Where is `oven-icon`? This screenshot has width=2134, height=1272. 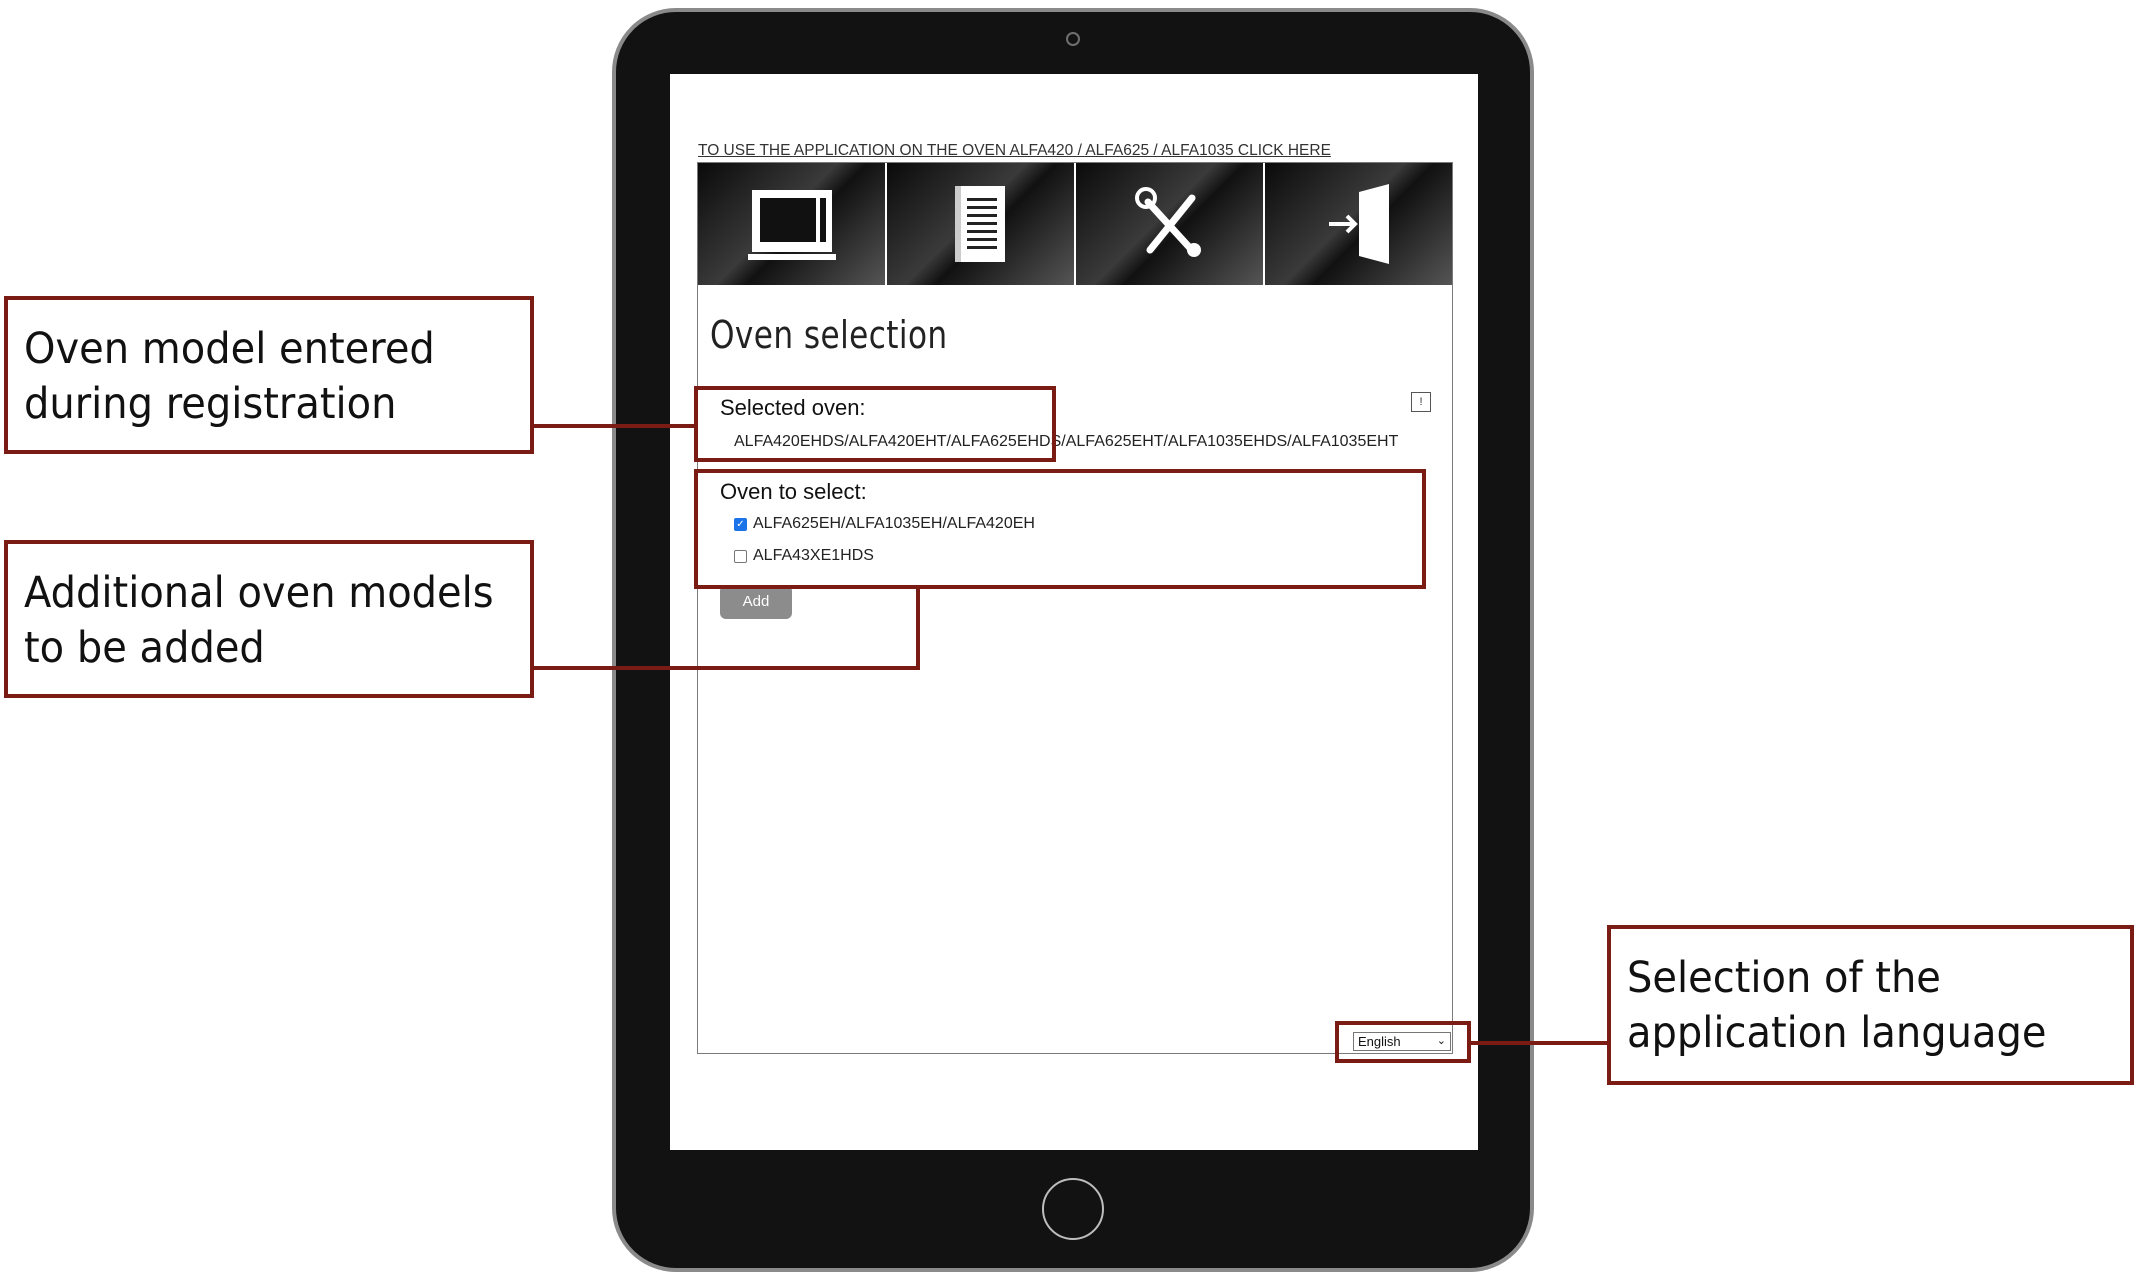 oven-icon is located at coordinates (791, 225).